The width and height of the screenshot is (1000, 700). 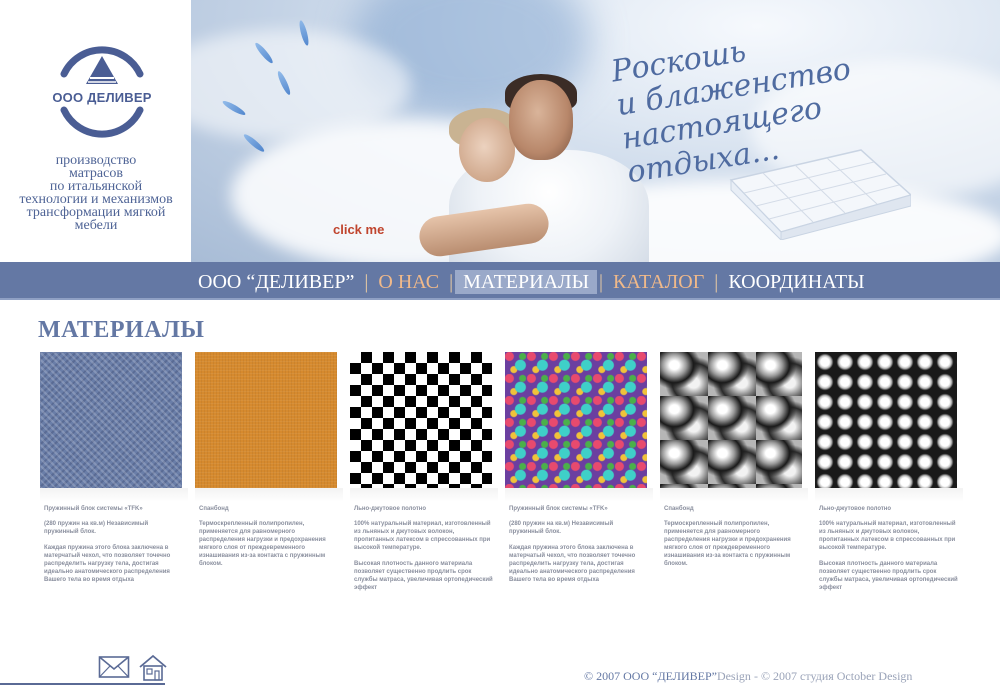 What do you see at coordinates (82, 684) in the screenshot?
I see `footer-divider` at bounding box center [82, 684].